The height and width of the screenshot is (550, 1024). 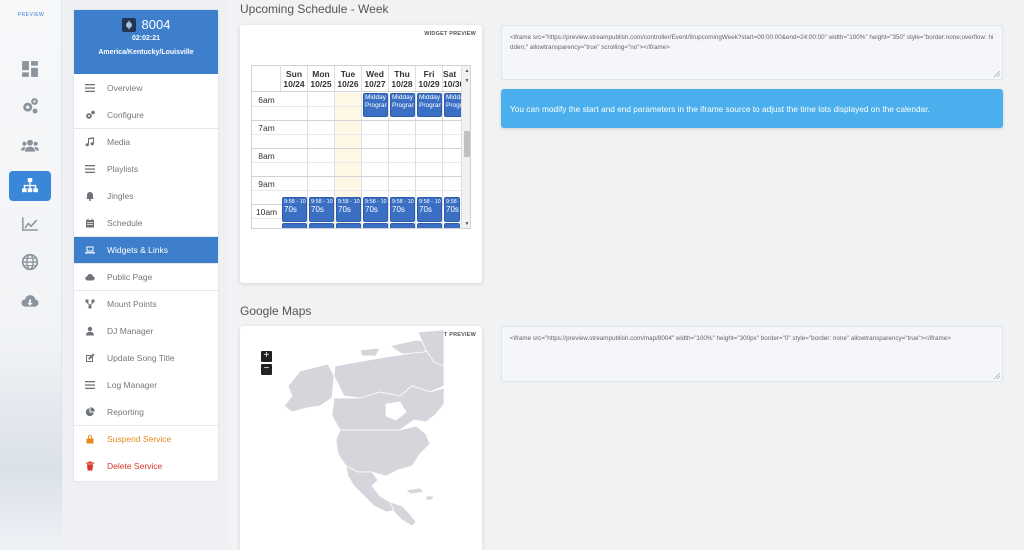 What do you see at coordinates (266, 212) in the screenshot?
I see `hour-label: 10am` at bounding box center [266, 212].